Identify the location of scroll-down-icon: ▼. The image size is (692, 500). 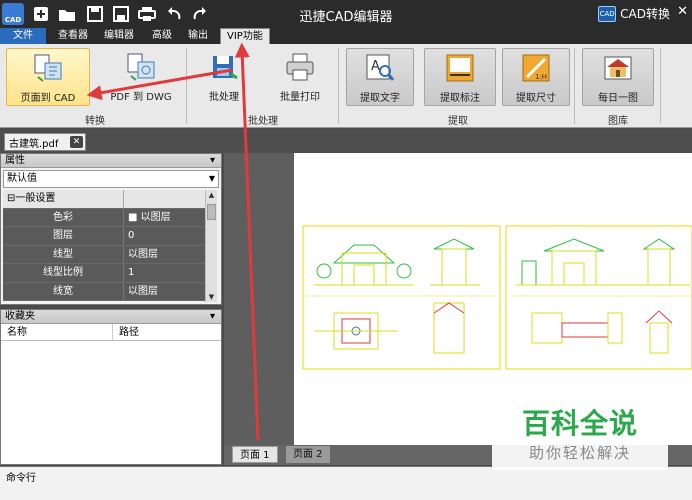
(211, 297).